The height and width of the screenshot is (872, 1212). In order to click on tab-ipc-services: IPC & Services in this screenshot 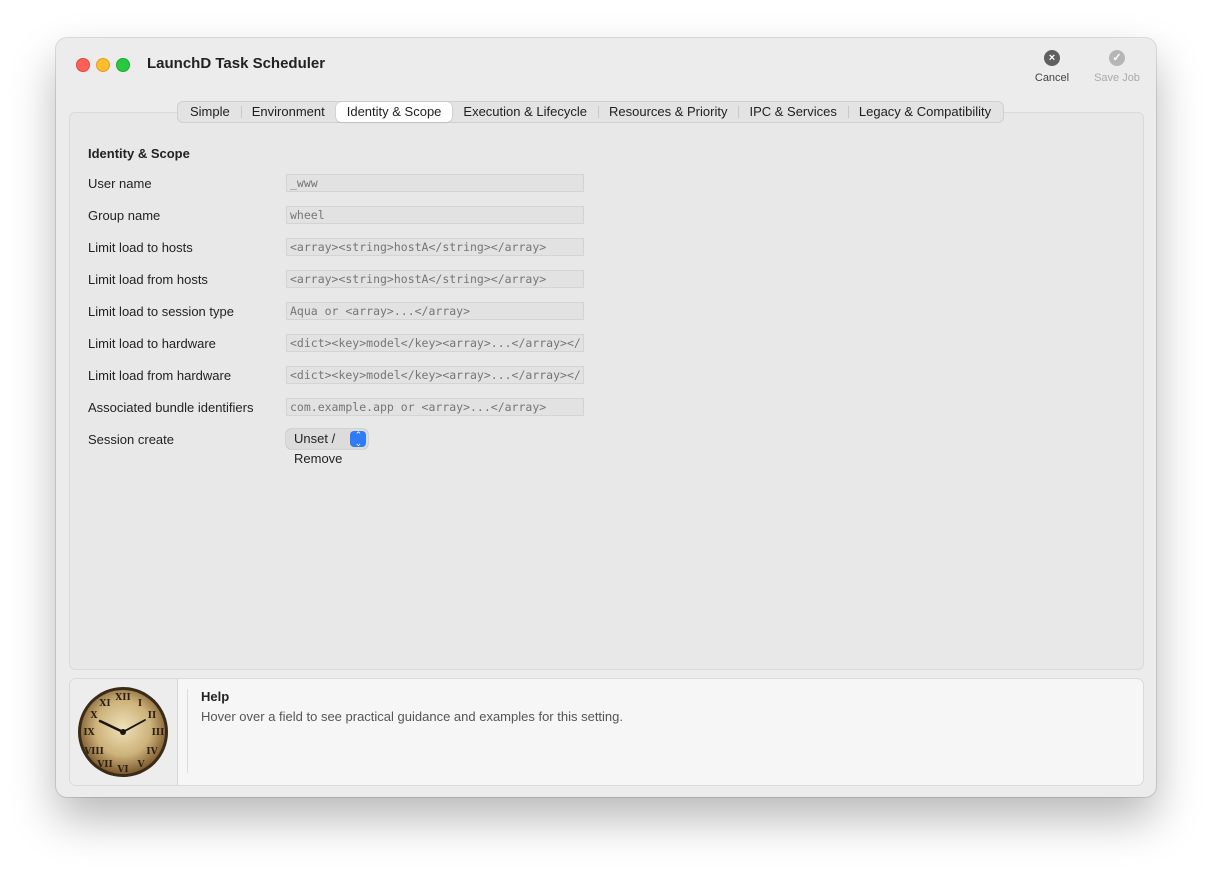, I will do `click(792, 112)`.